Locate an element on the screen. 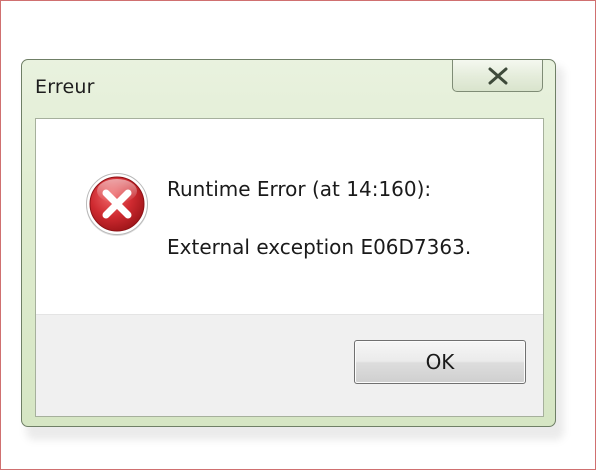 The height and width of the screenshot is (470, 596). error-x-icon is located at coordinates (117, 204).